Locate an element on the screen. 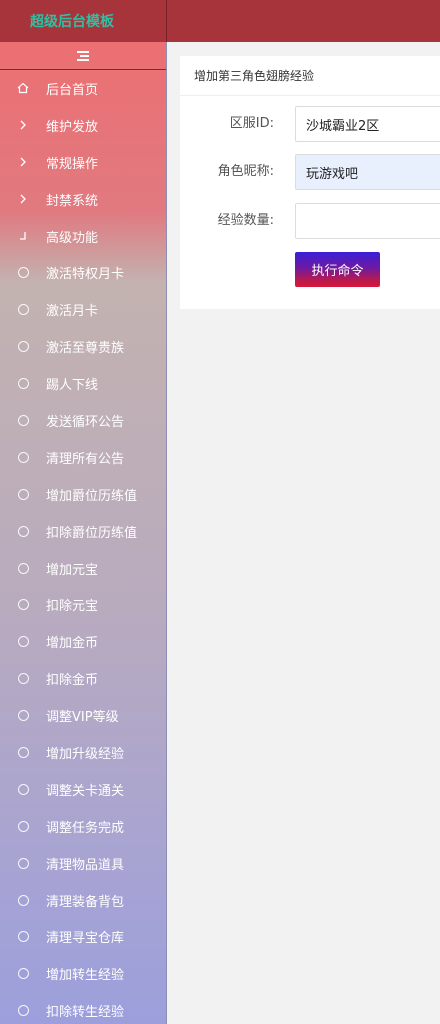 Image resolution: width=440 pixels, height=1024 pixels. sidebar-item: 清理装备背包 is located at coordinates (83, 900).